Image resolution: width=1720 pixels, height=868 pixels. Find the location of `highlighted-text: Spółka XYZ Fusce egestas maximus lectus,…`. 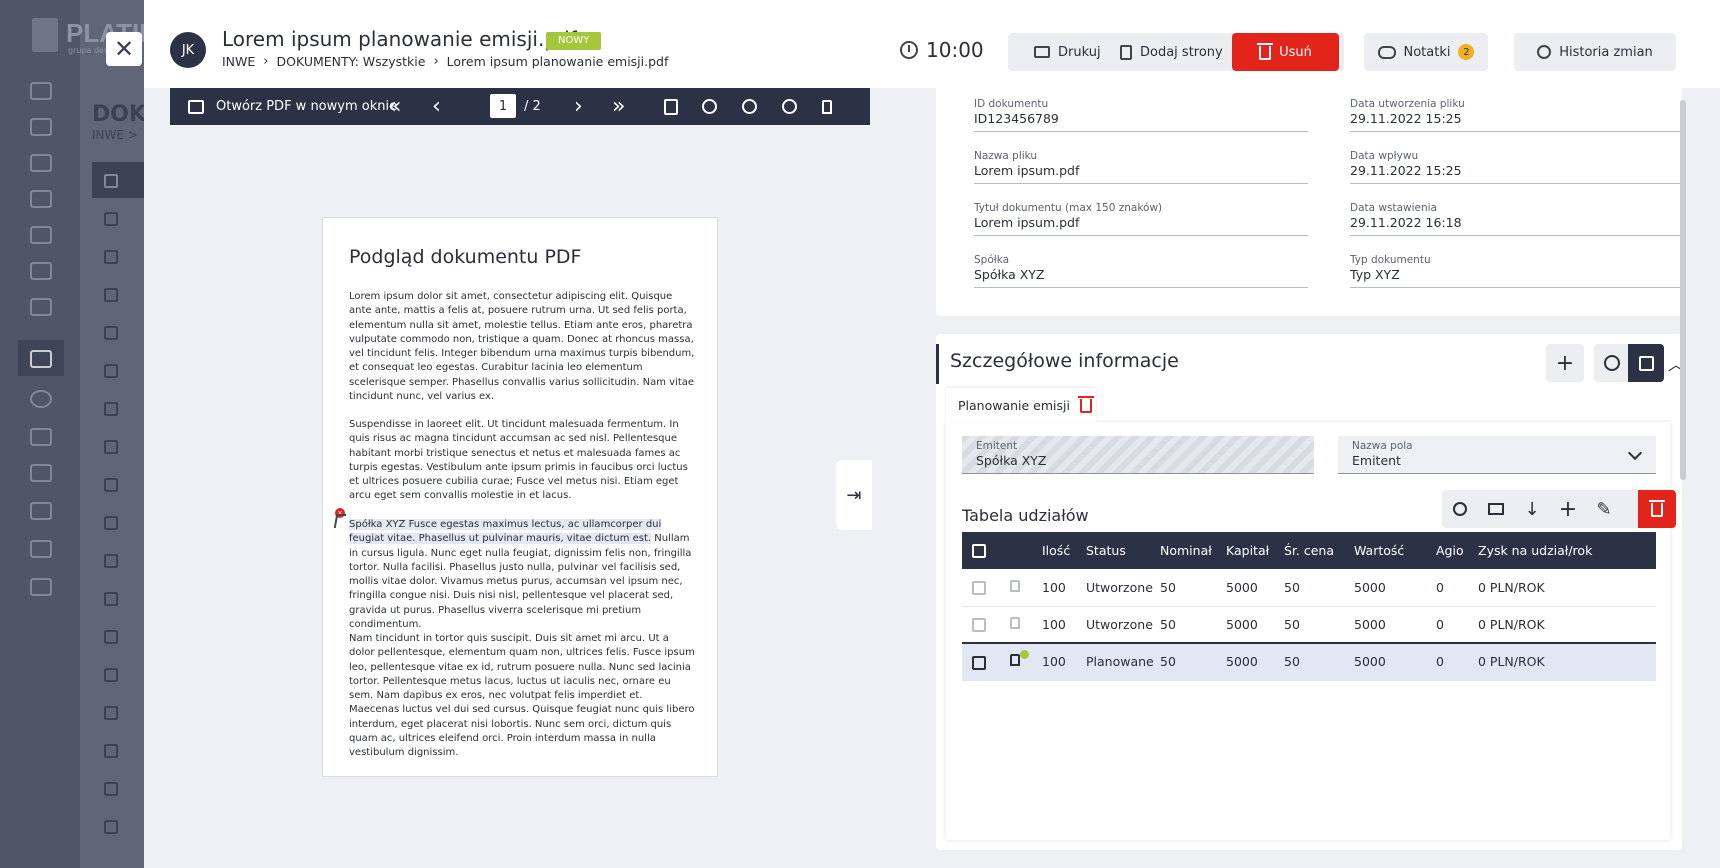

highlighted-text: Spółka XYZ Fusce egestas maximus lectus,… is located at coordinates (505, 532).